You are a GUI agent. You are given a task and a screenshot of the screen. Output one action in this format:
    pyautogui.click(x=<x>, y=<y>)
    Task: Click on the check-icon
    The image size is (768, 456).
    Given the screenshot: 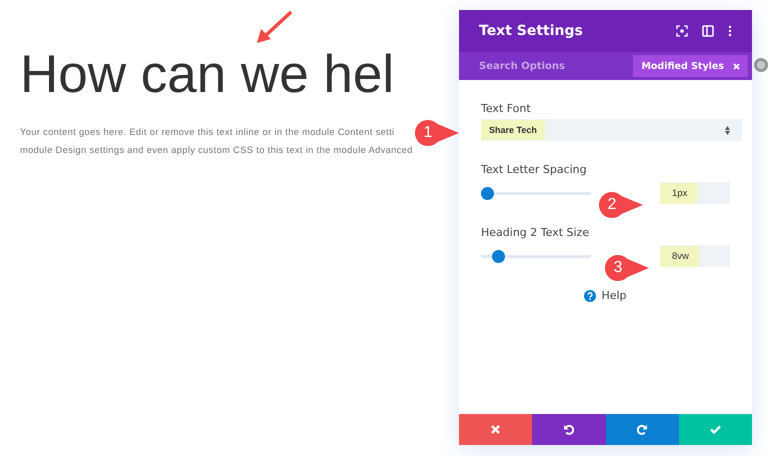 What is the action you would take?
    pyautogui.click(x=715, y=429)
    